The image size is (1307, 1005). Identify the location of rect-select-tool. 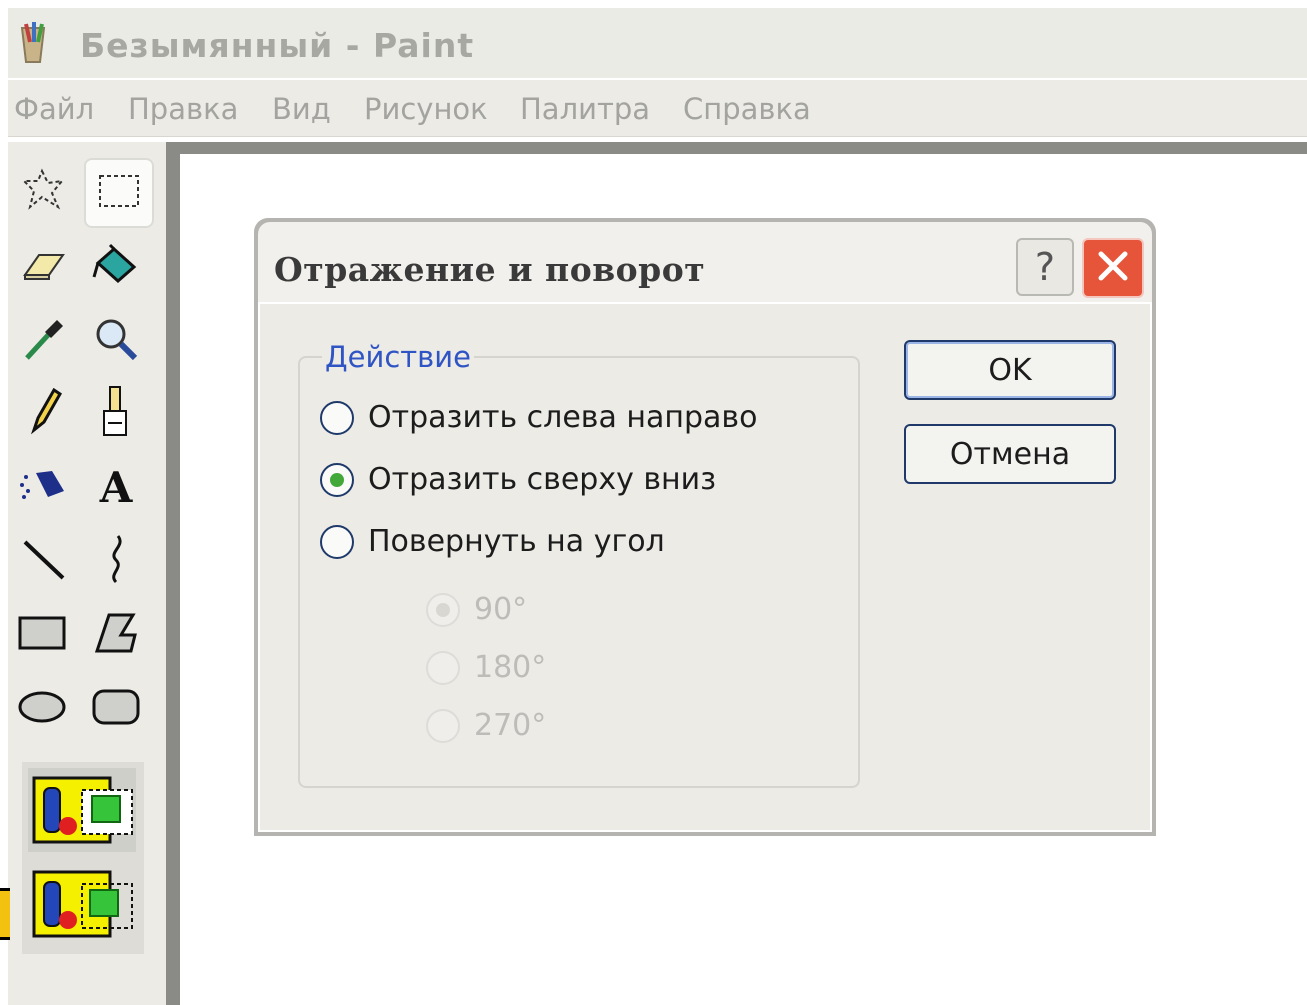
(119, 193).